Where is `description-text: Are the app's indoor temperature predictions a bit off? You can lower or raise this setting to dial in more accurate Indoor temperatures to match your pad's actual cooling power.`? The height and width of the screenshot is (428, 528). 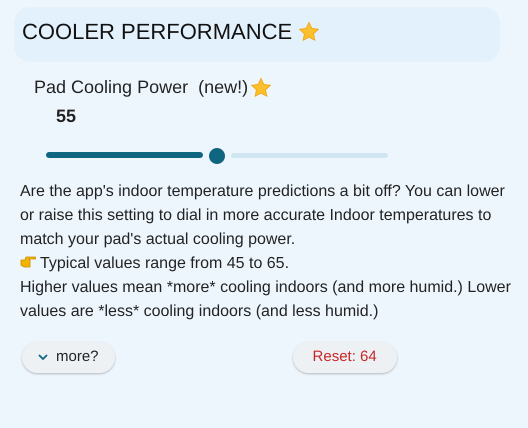 description-text: Are the app's indoor temperature predictions a bit off? You can lower or raise this setting to dial in more accurate Indoor temperatures to match your pad's actual cooling power. is located at coordinates (263, 216).